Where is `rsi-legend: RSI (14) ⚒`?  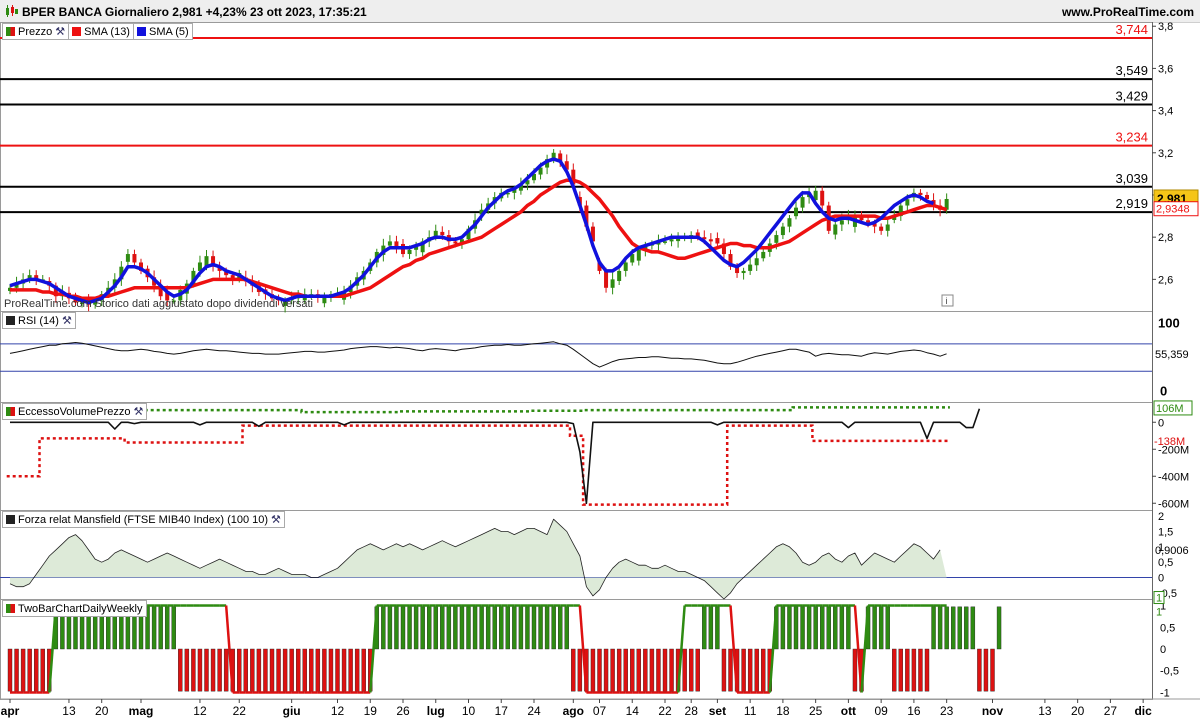
rsi-legend: RSI (14) ⚒ is located at coordinates (39, 320).